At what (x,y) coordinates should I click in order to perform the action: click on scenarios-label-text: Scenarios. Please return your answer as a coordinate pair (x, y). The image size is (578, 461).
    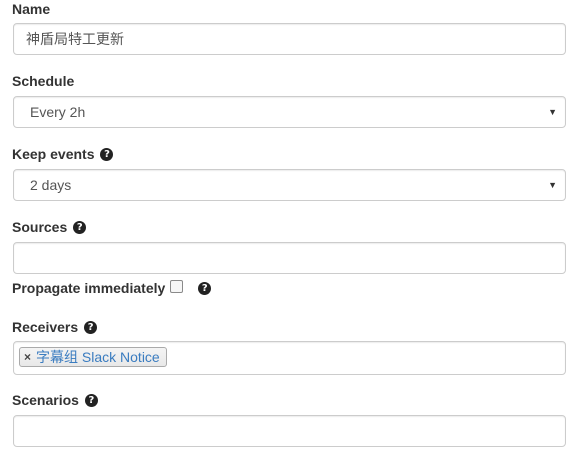
    Looking at the image, I should click on (45, 400).